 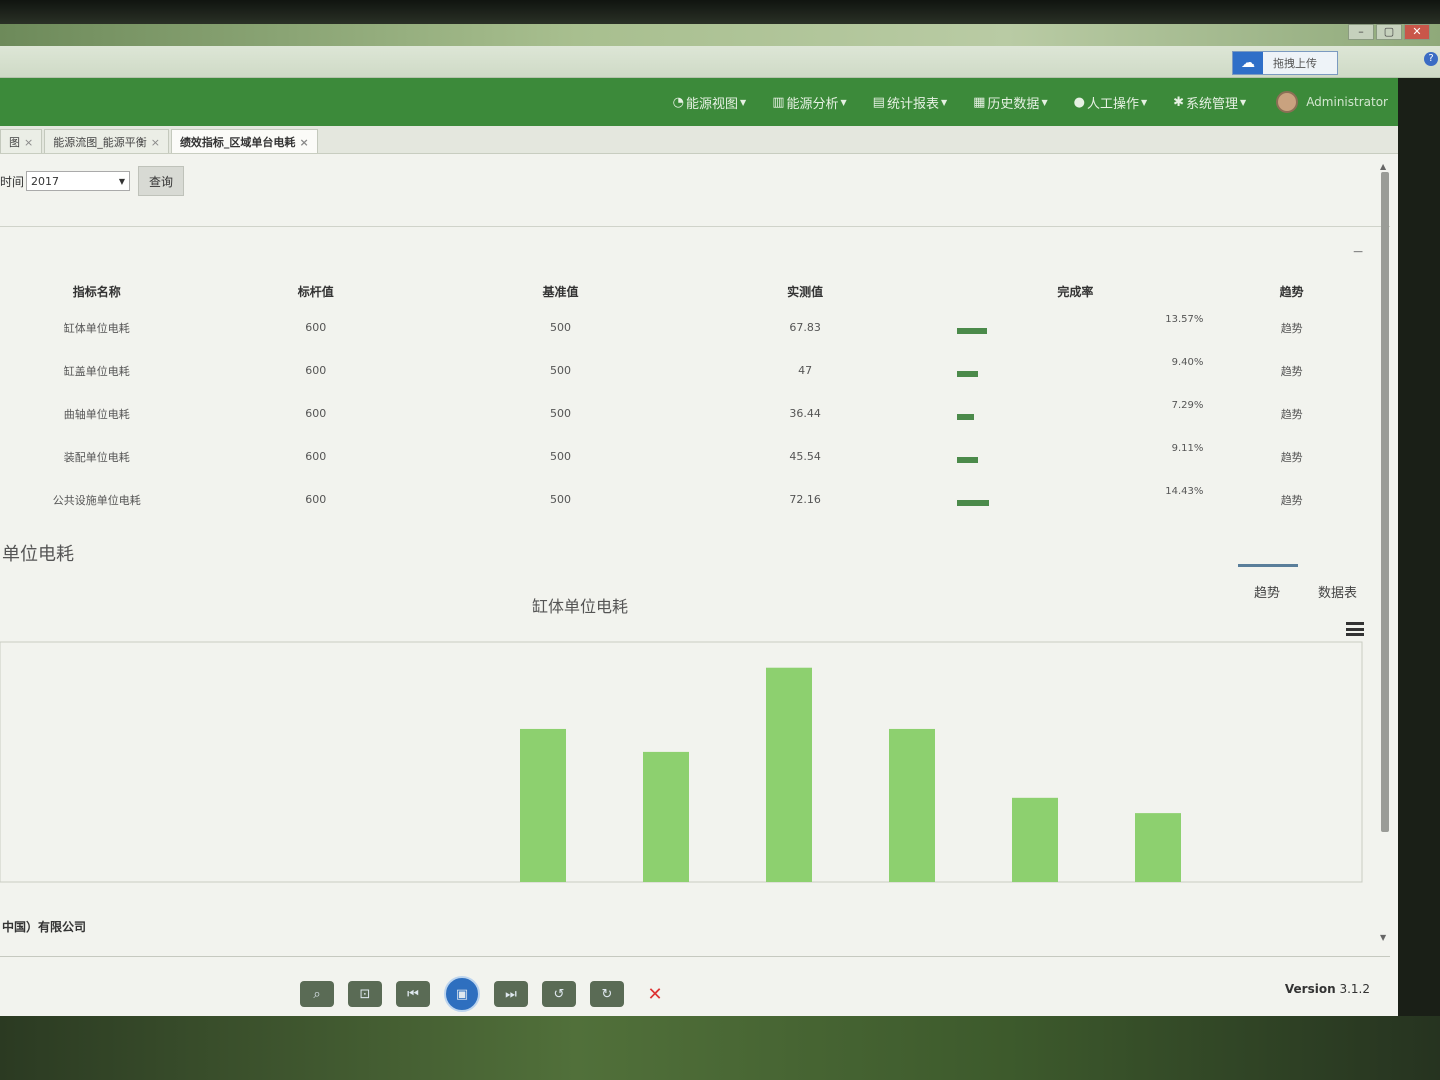 What do you see at coordinates (1295, 63) in the screenshot?
I see `upload-label: 拖拽上传` at bounding box center [1295, 63].